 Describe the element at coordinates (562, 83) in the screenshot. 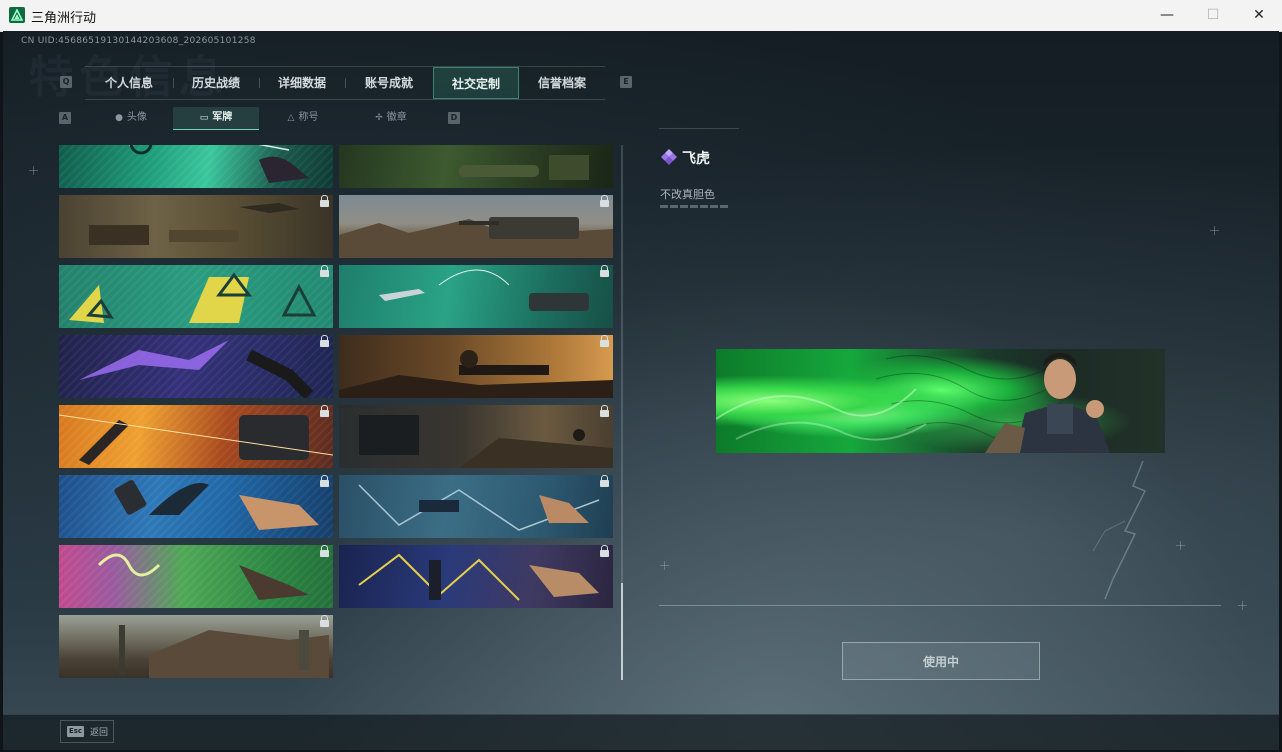

I see `tab-credit-profile: 信誉档案` at that location.